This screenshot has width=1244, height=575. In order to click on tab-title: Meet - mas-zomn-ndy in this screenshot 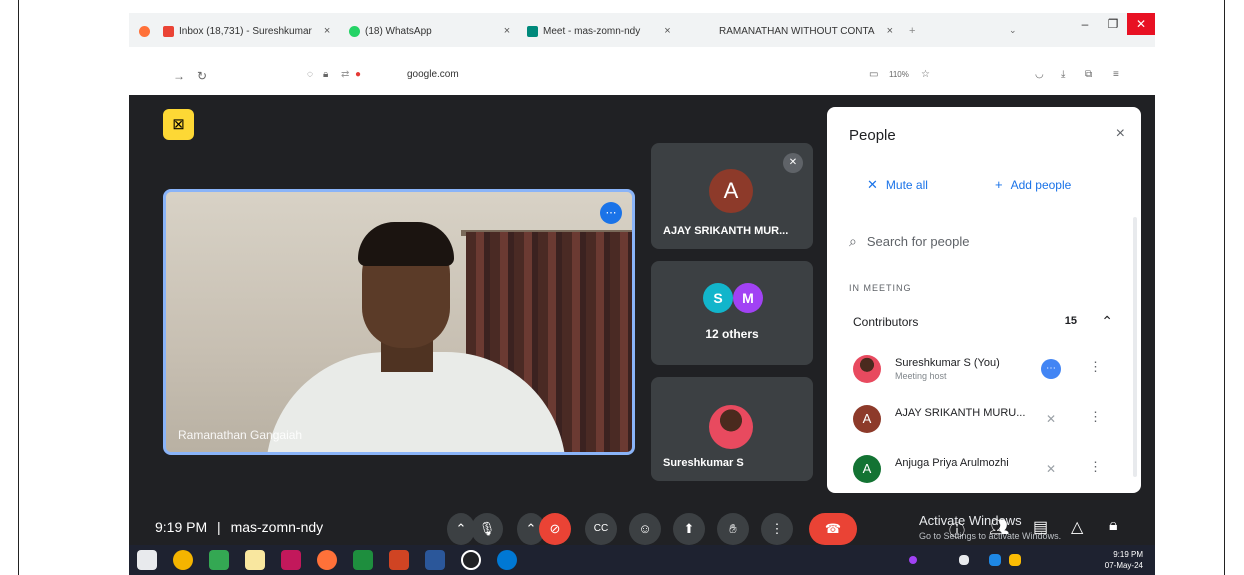, I will do `click(592, 31)`.